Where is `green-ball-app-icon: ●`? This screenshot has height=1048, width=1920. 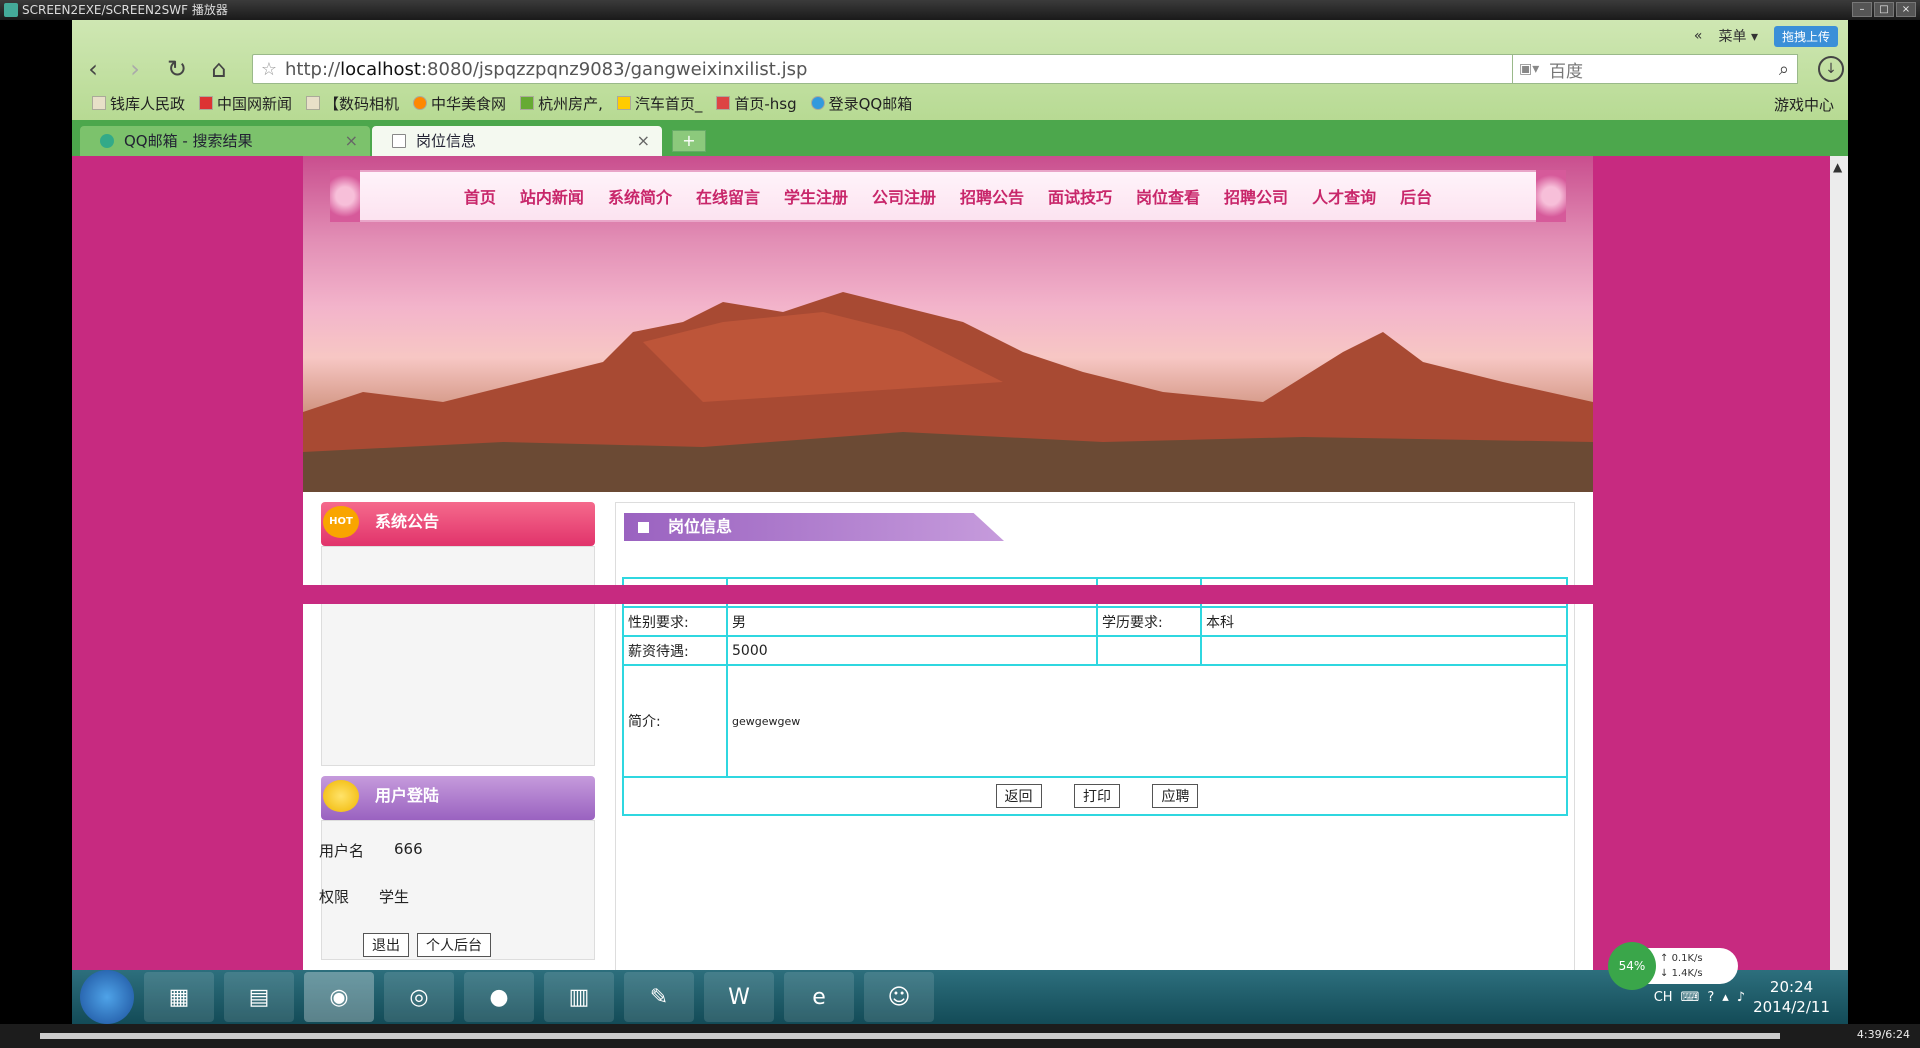 green-ball-app-icon: ● is located at coordinates (499, 997).